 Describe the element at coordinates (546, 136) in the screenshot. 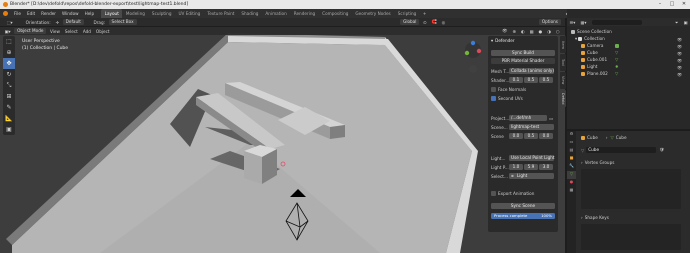

I see `scene-value-z: 0.0` at that location.